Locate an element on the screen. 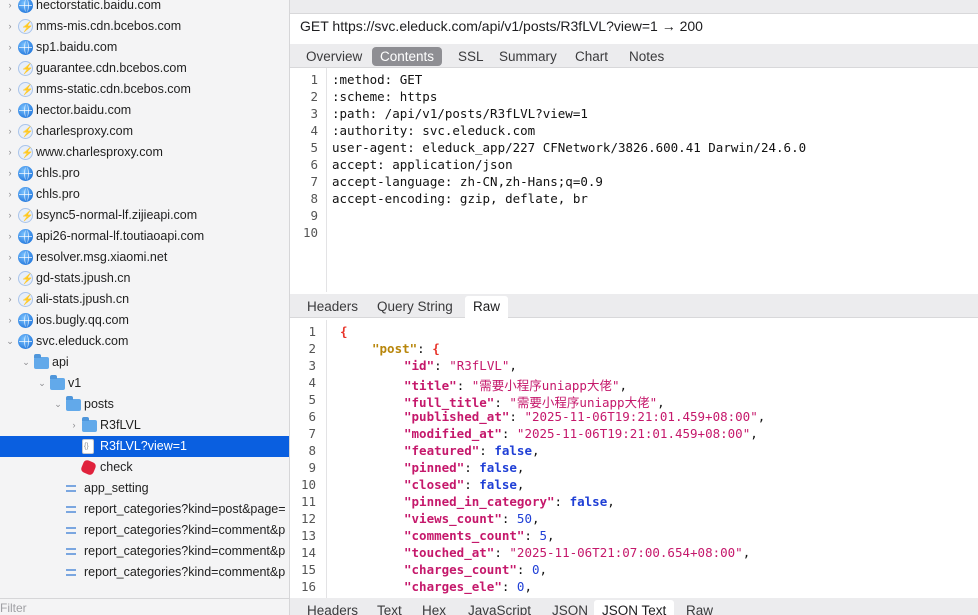 This screenshot has height=615, width=978. stop-icon is located at coordinates (88, 467).